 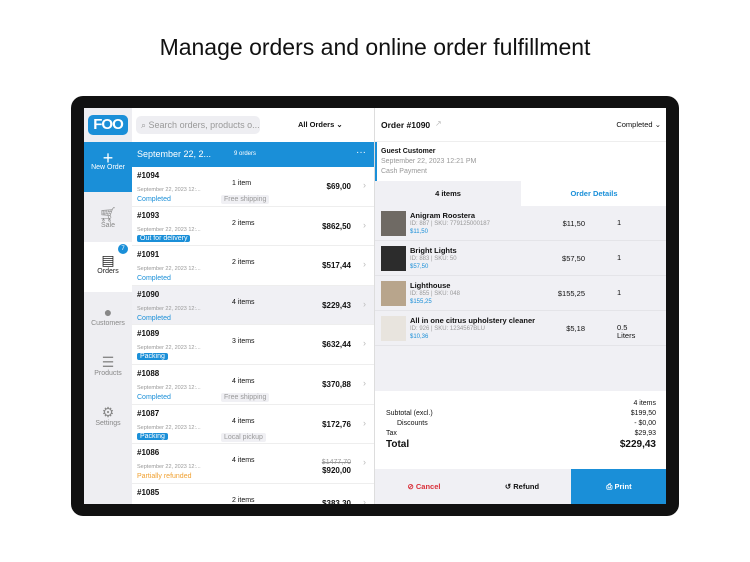 I want to click on label: Settings, so click(x=108, y=423).